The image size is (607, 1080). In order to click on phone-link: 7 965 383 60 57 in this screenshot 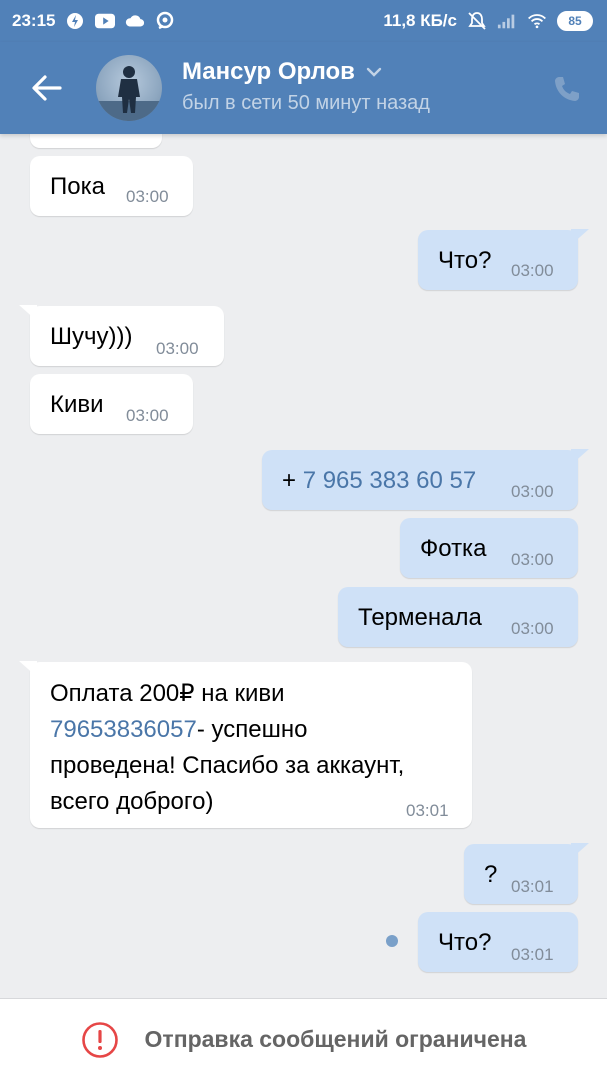, I will do `click(390, 480)`.